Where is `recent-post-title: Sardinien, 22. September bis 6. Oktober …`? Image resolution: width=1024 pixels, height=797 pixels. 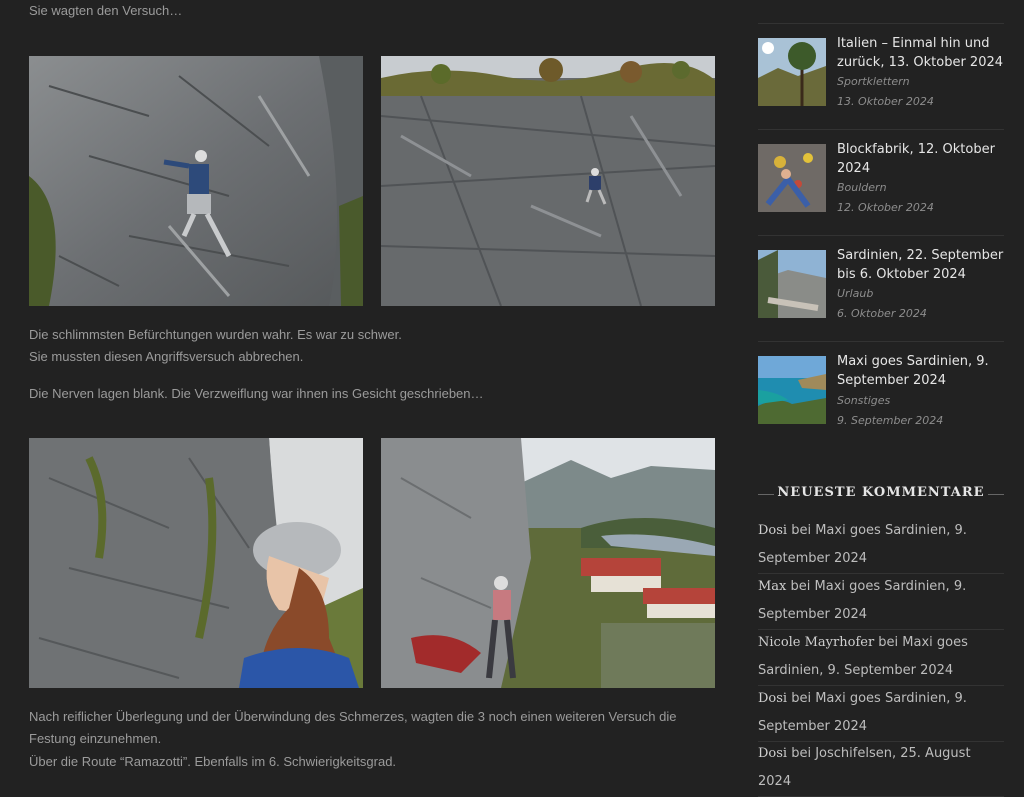 recent-post-title: Sardinien, 22. September bis 6. Oktober … is located at coordinates (920, 265).